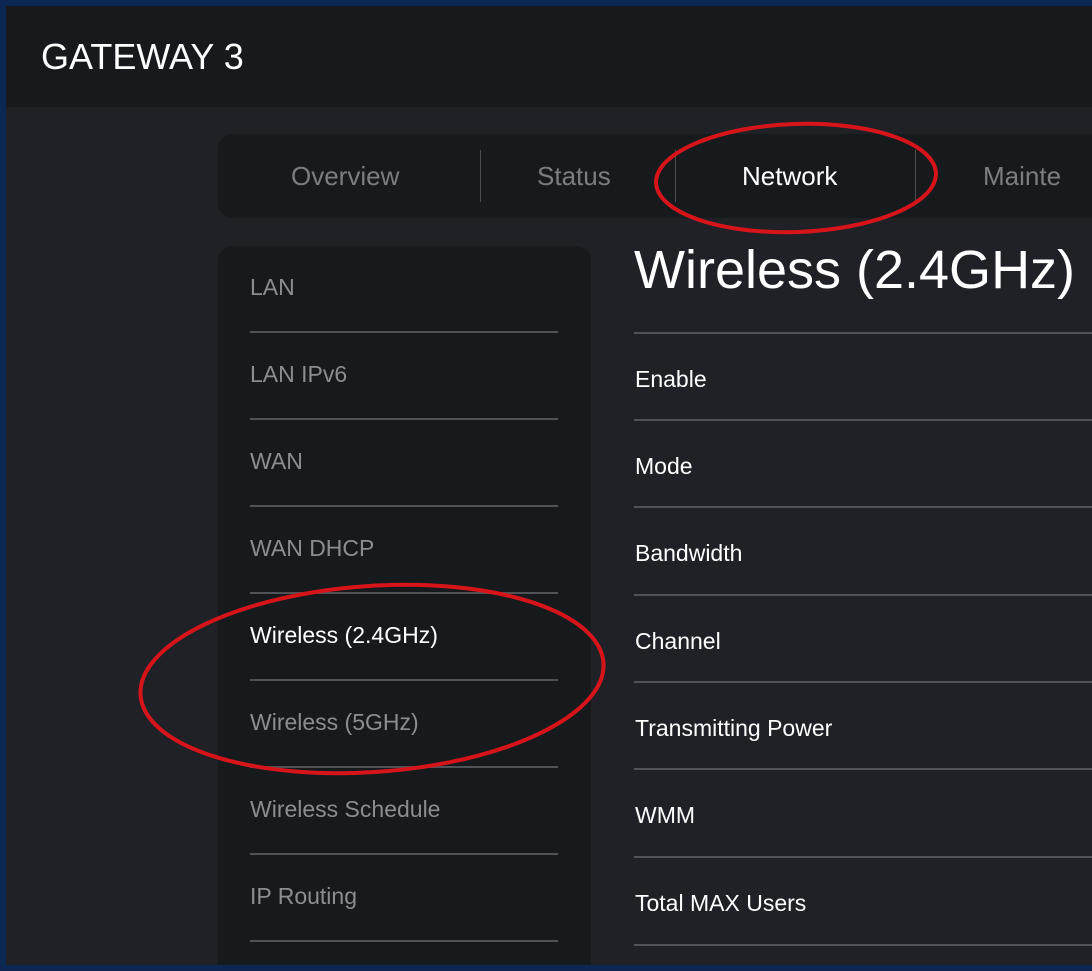 The height and width of the screenshot is (971, 1092). What do you see at coordinates (789, 176) in the screenshot?
I see `tab-network: Network` at bounding box center [789, 176].